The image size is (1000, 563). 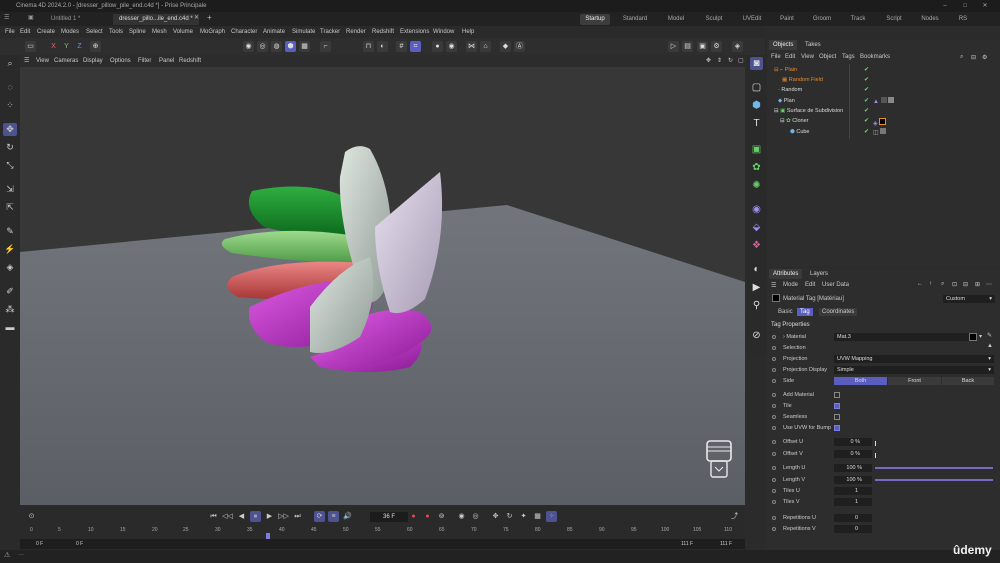 What do you see at coordinates (212, 32) in the screenshot?
I see `menu-mograph: MoGraph` at bounding box center [212, 32].